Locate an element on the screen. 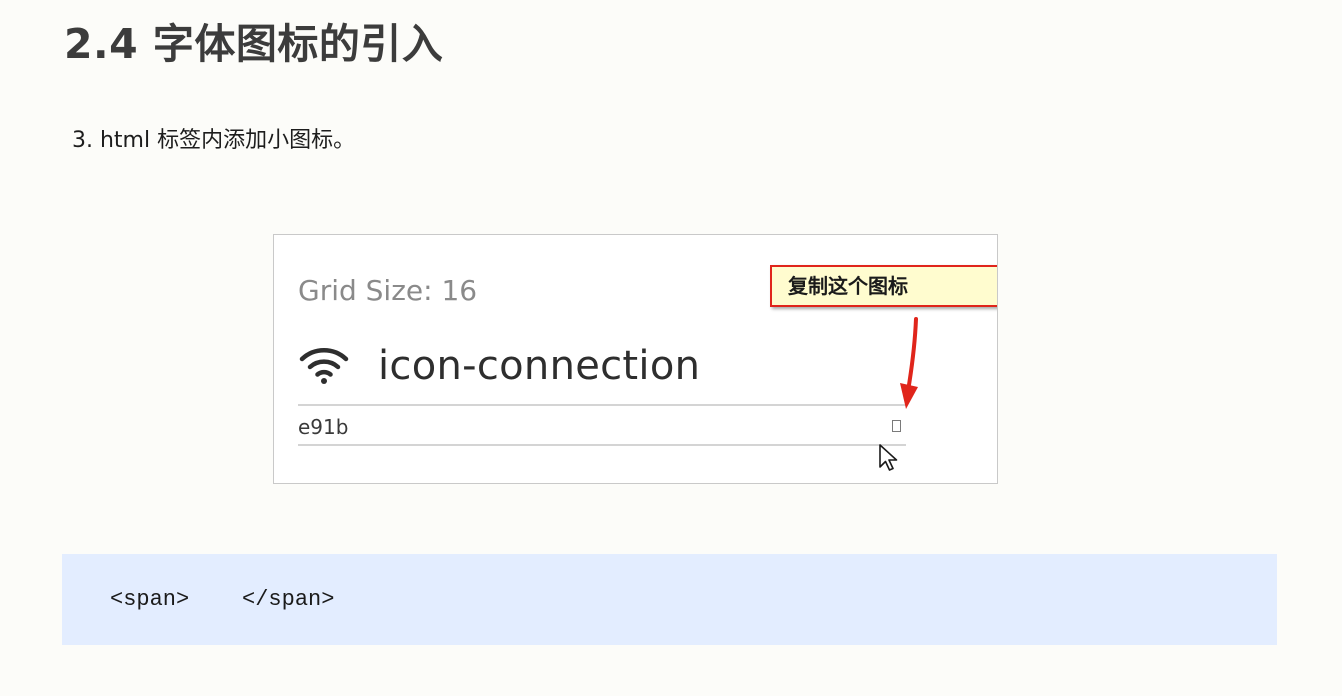 The height and width of the screenshot is (696, 1342). code-block: <span> </span> is located at coordinates (669, 599).